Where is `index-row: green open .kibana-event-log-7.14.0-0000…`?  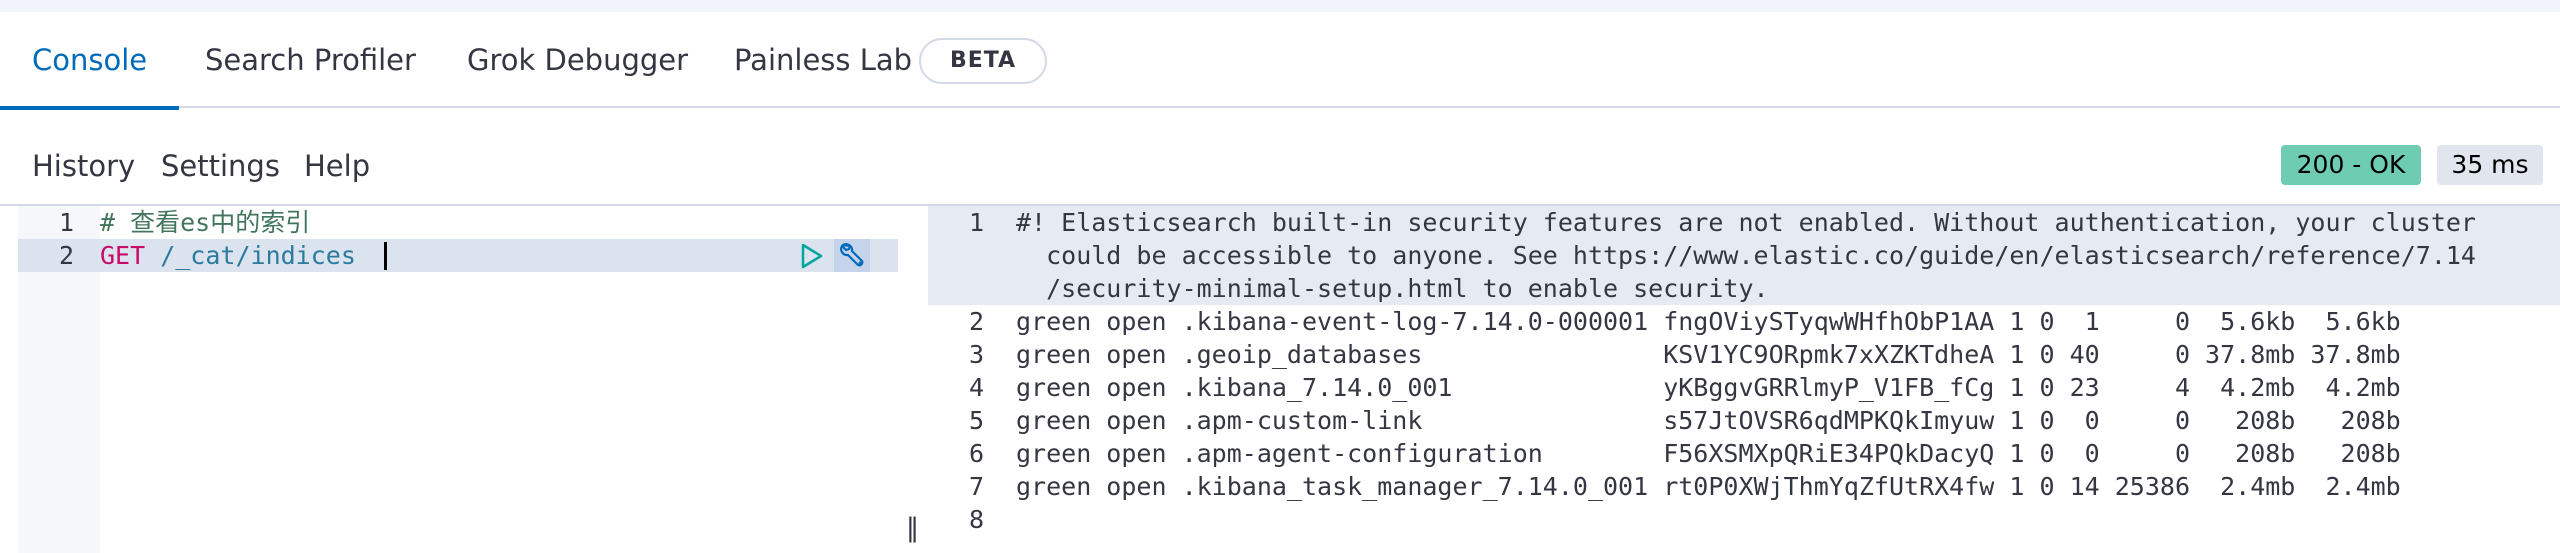
index-row: green open .kibana-event-log-7.14.0-0000… is located at coordinates (1708, 321).